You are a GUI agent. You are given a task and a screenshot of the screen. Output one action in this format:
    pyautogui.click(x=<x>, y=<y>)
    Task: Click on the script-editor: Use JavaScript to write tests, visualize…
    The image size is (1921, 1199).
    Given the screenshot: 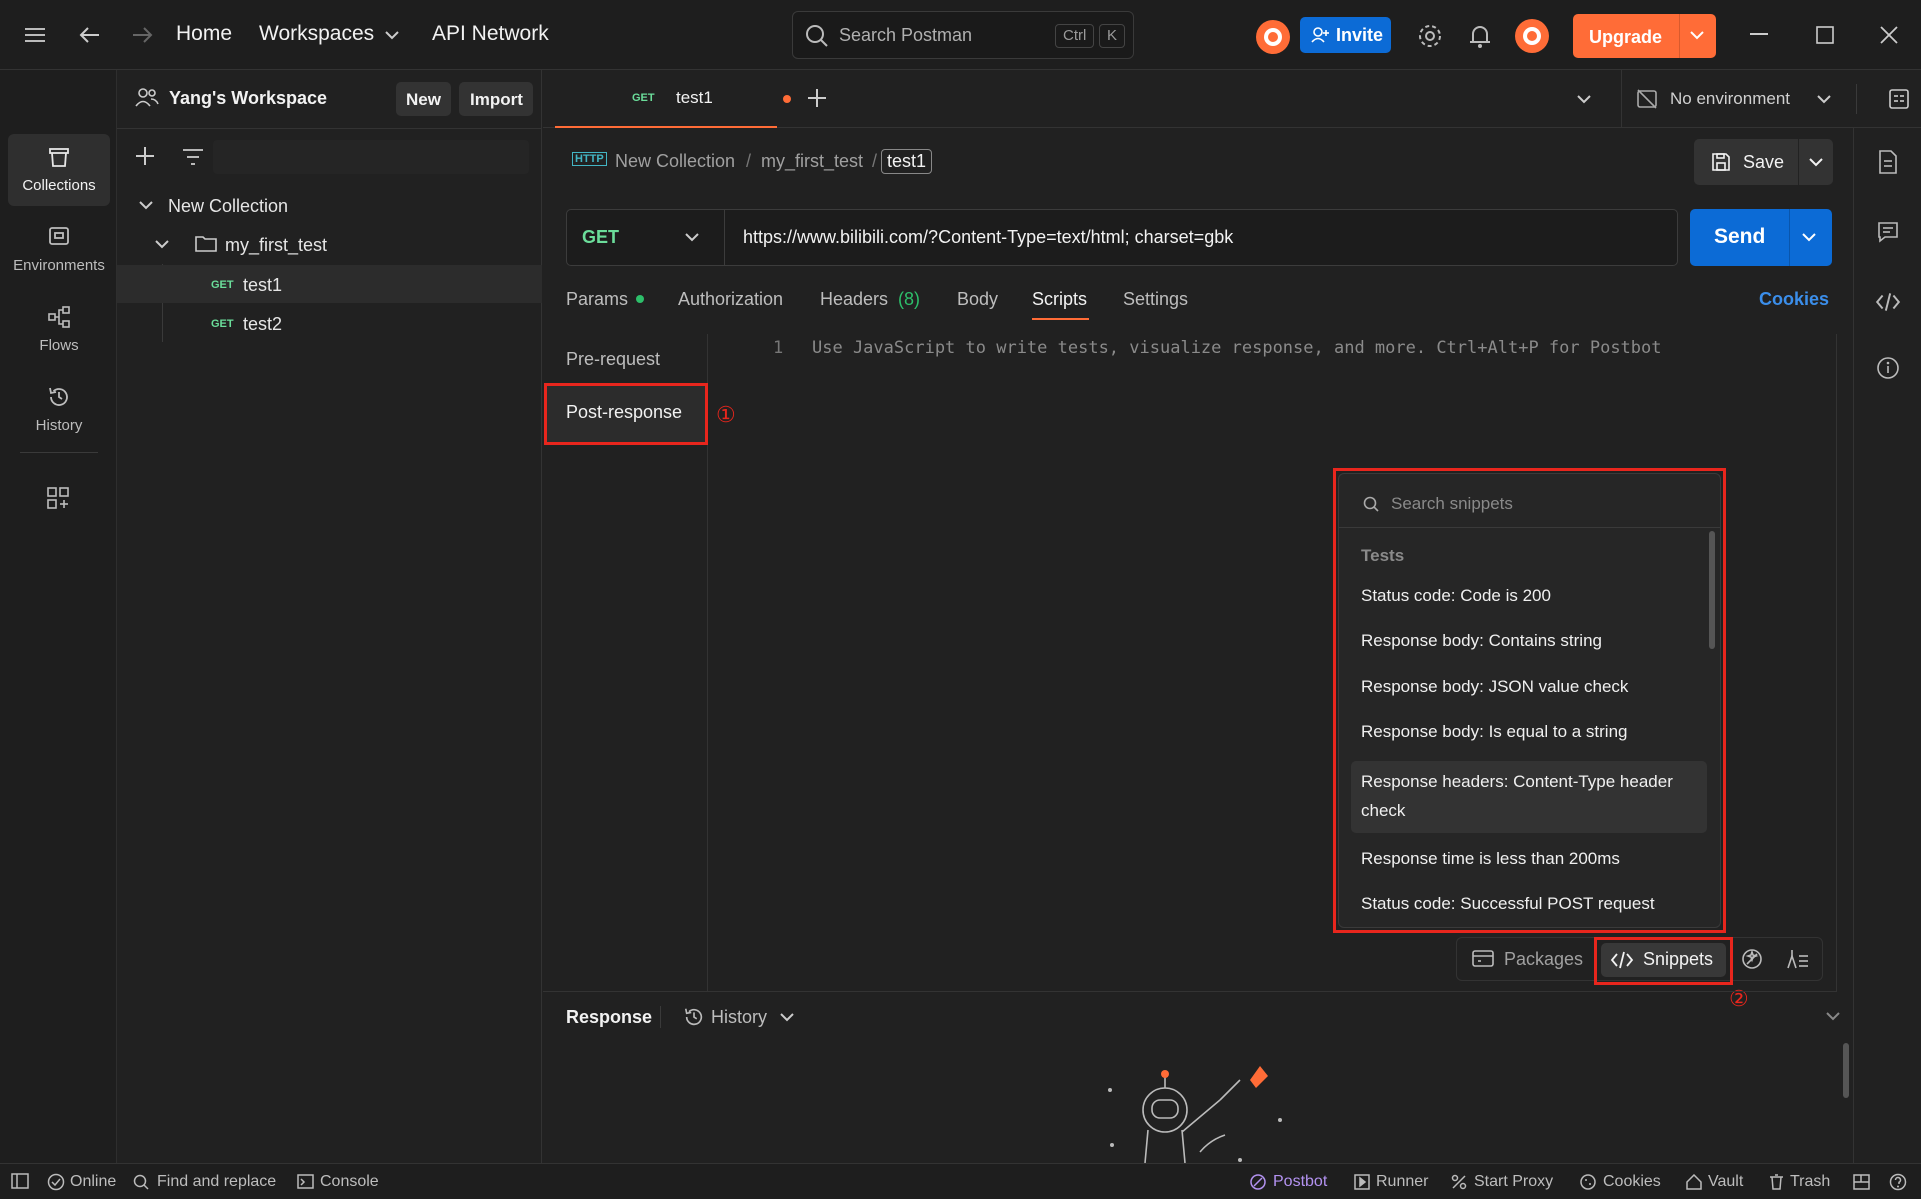 What is the action you would take?
    pyautogui.click(x=1237, y=348)
    